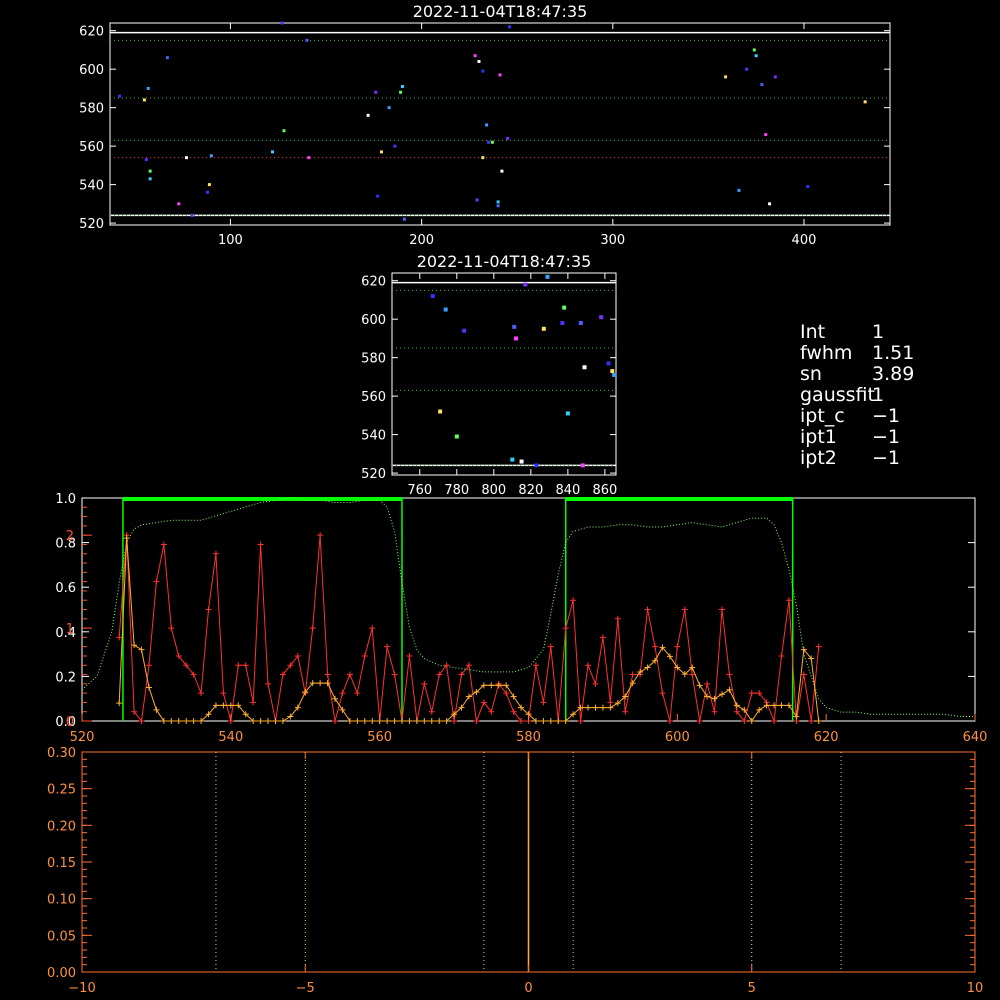  What do you see at coordinates (804, 240) in the screenshot?
I see `top-scatter-xtick-label: 400` at bounding box center [804, 240].